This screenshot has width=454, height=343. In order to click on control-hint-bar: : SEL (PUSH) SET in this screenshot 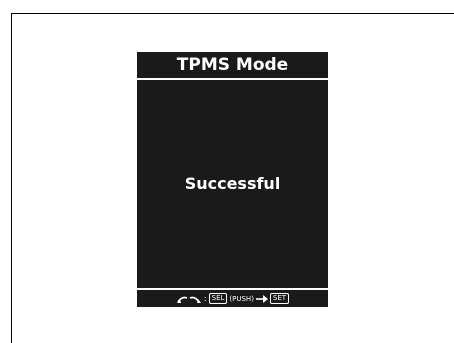, I will do `click(232, 297)`.